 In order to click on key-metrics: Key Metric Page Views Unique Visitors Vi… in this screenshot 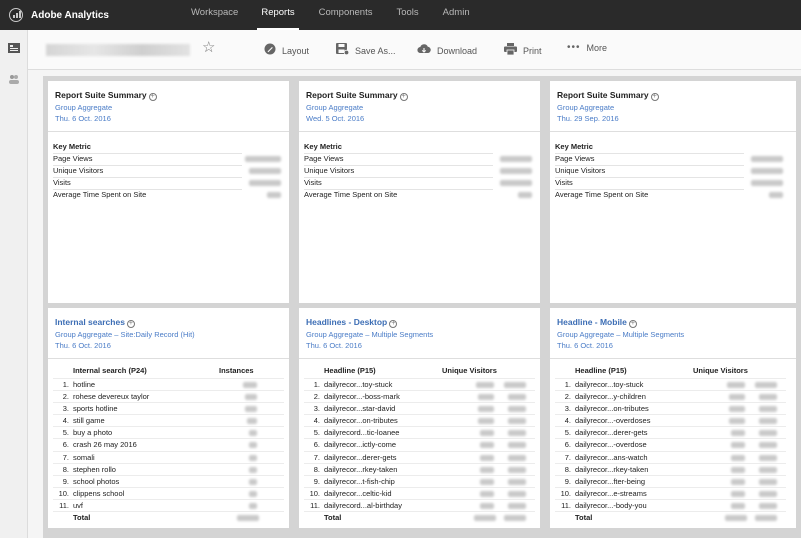, I will do `click(419, 171)`.